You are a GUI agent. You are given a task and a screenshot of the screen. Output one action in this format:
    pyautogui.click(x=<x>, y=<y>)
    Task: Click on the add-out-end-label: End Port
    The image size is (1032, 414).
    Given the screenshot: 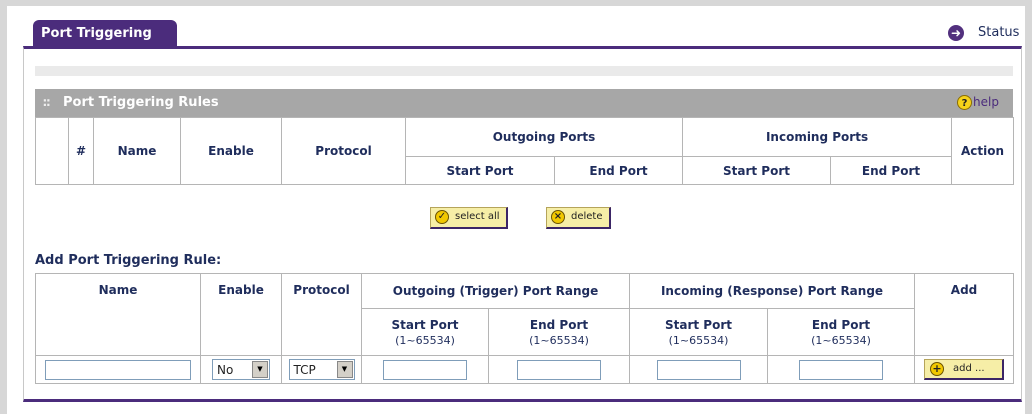 What is the action you would take?
    pyautogui.click(x=559, y=324)
    